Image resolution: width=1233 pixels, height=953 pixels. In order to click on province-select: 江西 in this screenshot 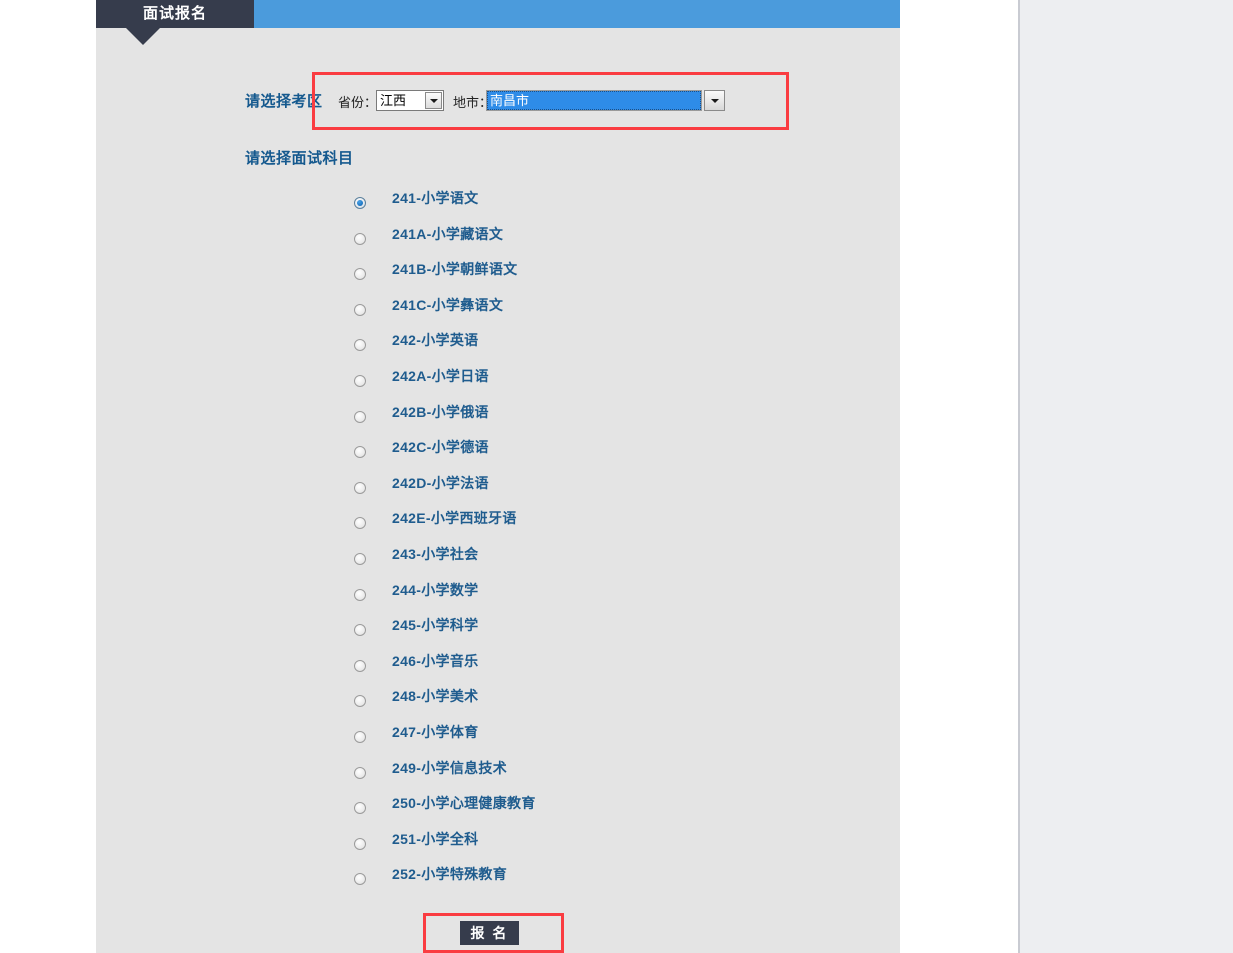, I will do `click(410, 100)`.